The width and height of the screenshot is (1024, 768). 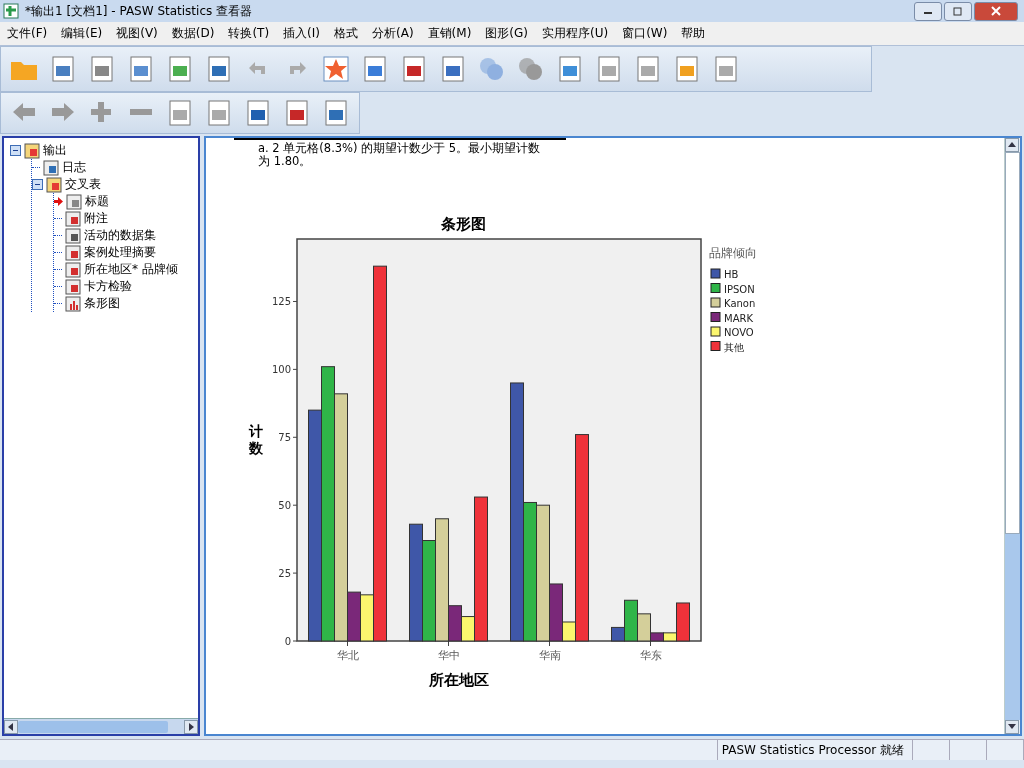 I want to click on legend-label: NOVO, so click(x=739, y=332).